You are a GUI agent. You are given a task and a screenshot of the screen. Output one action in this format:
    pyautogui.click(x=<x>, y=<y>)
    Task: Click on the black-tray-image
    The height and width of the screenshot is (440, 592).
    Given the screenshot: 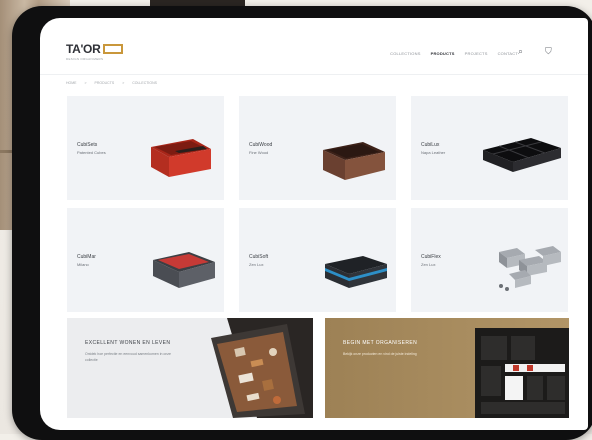 What is the action you would take?
    pyautogui.click(x=522, y=155)
    